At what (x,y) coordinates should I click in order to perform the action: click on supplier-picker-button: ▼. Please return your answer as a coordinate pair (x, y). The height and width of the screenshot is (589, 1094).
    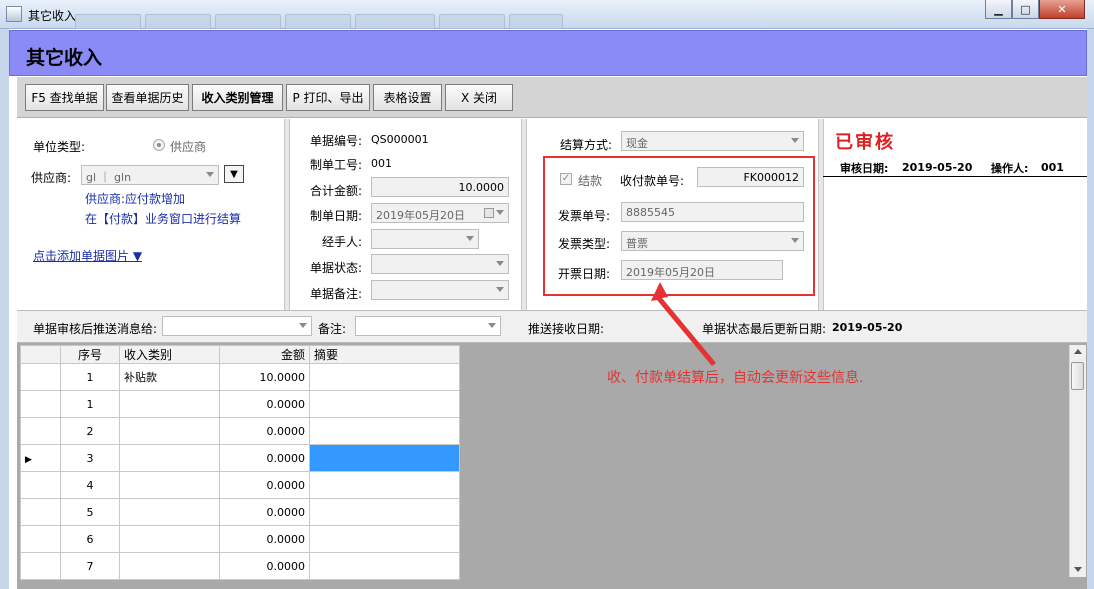
    Looking at the image, I should click on (234, 174).